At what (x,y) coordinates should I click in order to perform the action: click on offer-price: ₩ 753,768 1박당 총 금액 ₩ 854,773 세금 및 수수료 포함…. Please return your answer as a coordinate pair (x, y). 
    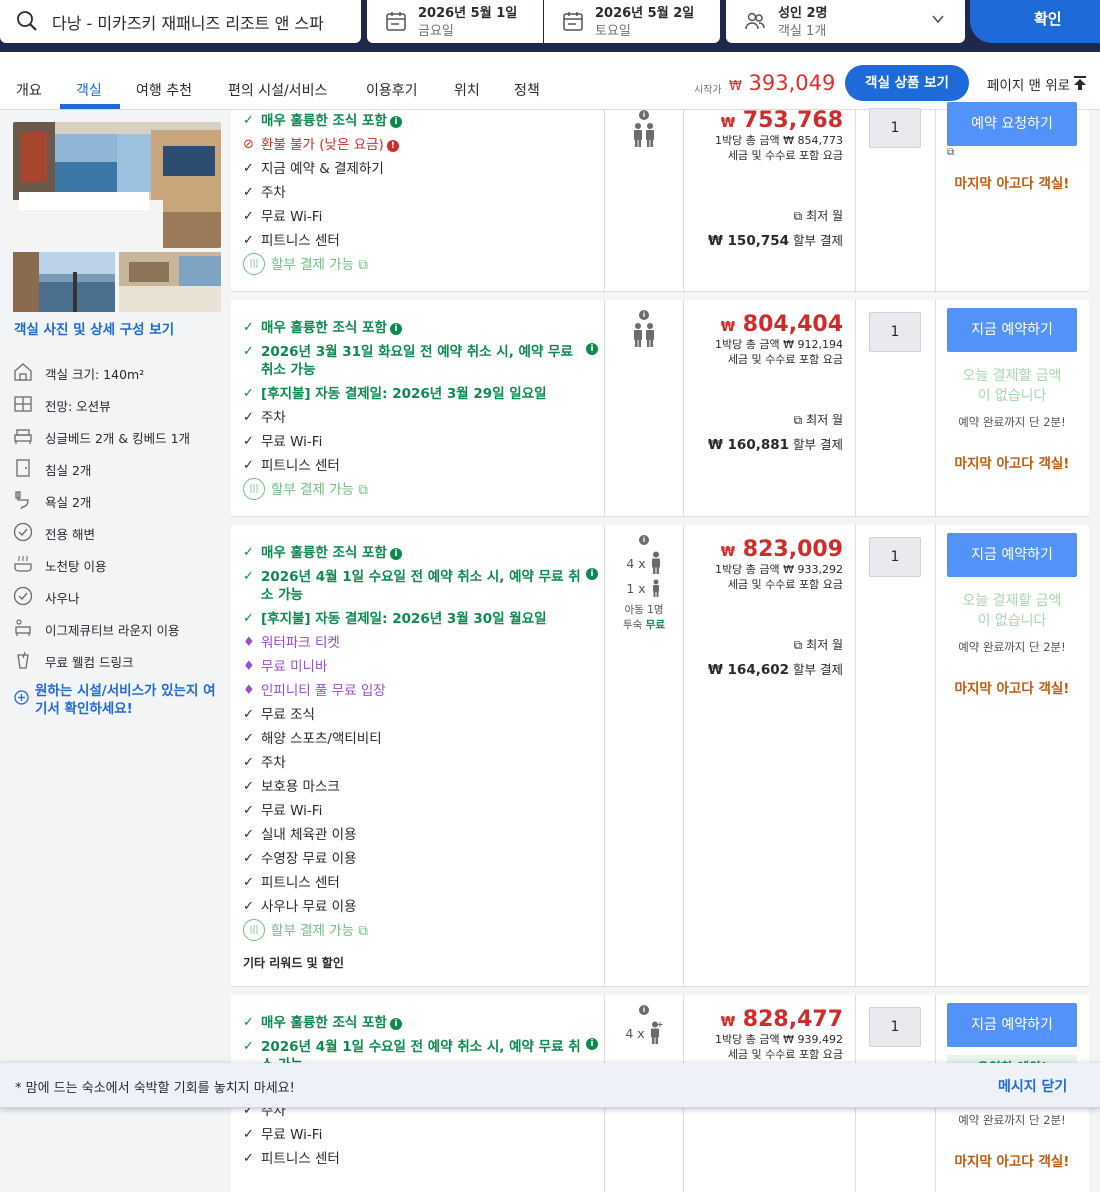
    Looking at the image, I should click on (768, 178).